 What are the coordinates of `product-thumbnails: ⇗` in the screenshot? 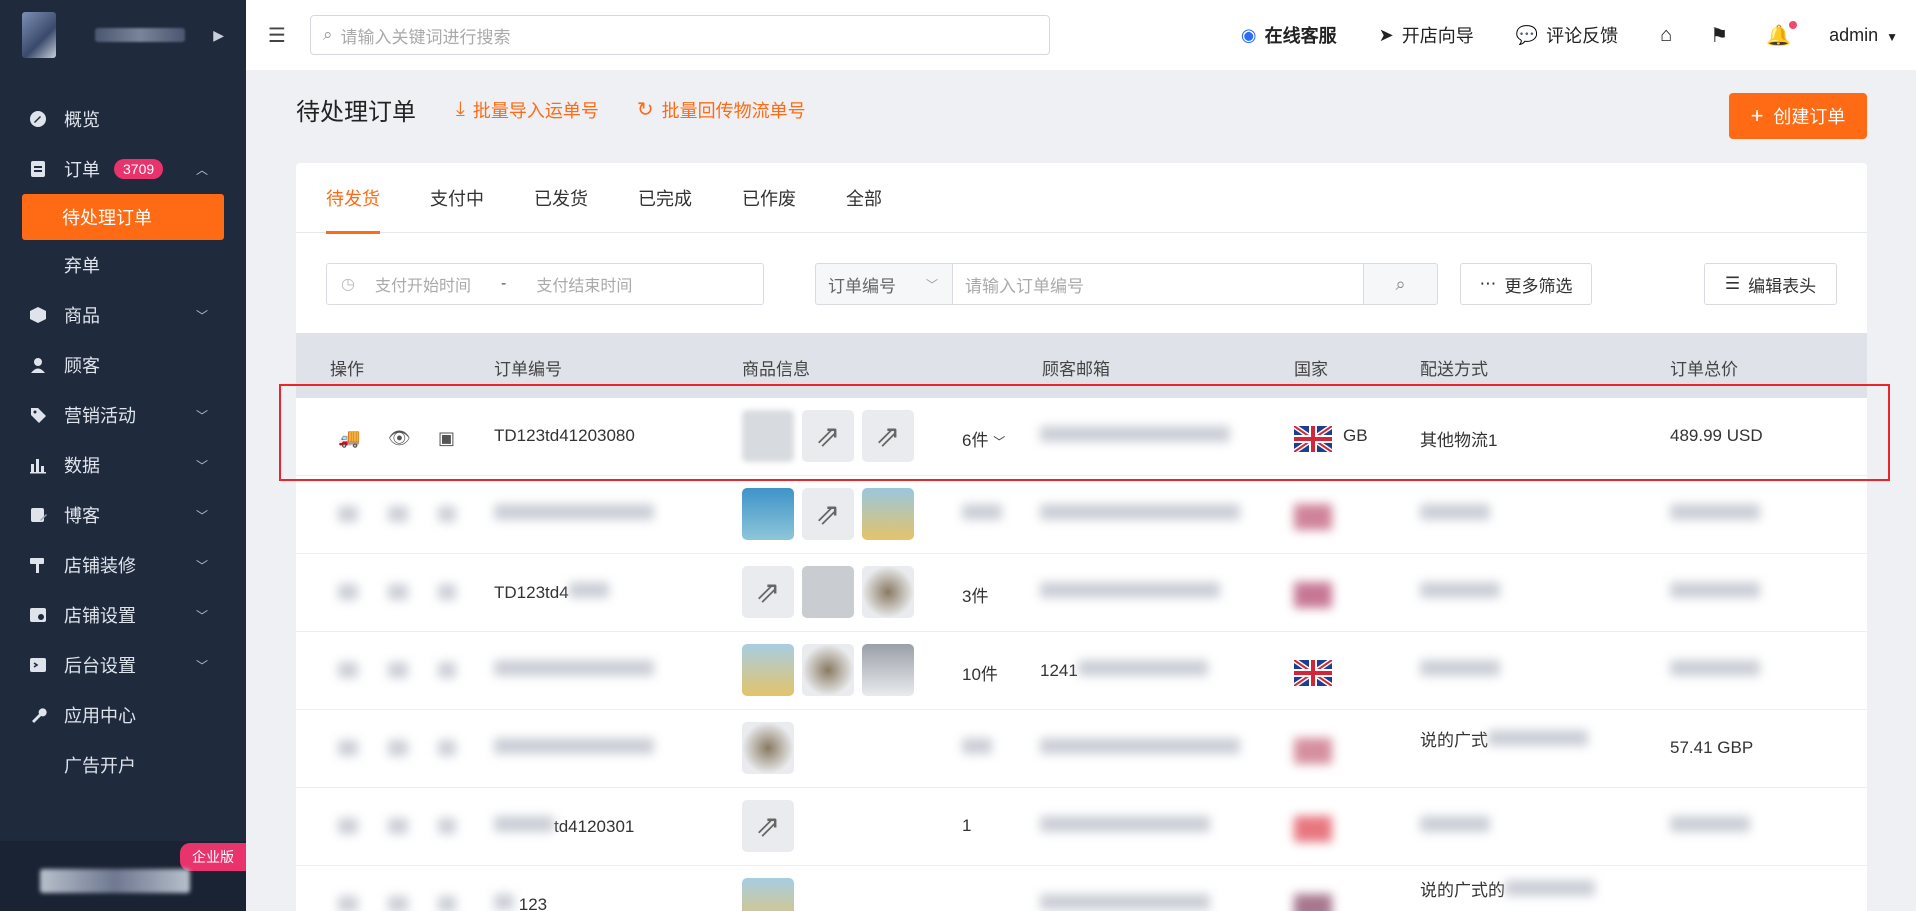 It's located at (832, 592).